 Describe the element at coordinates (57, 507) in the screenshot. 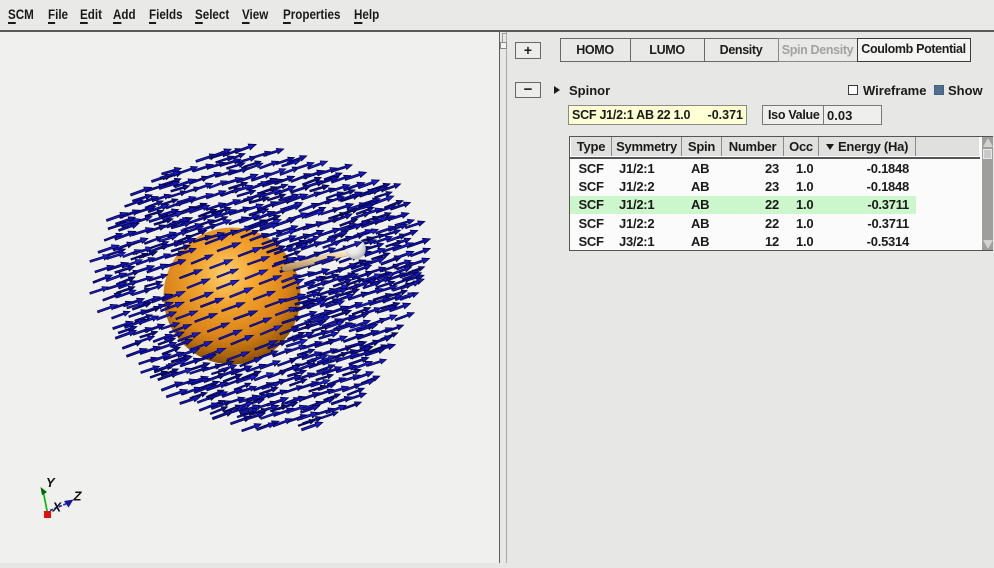

I see `svg-text: X` at that location.